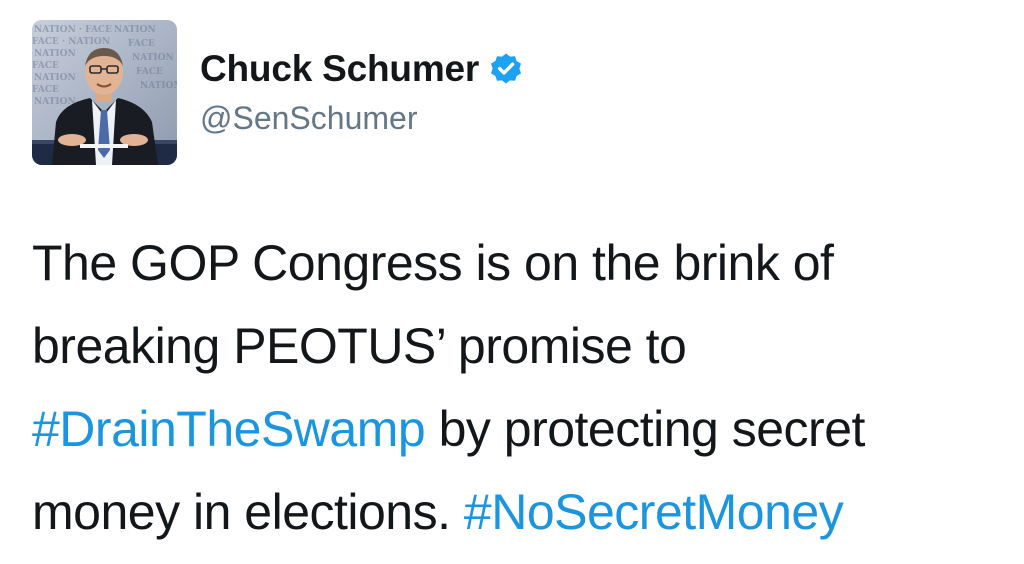  Describe the element at coordinates (654, 512) in the screenshot. I see `hashtag-link-no-secret-money: #NoSecretMoney` at that location.